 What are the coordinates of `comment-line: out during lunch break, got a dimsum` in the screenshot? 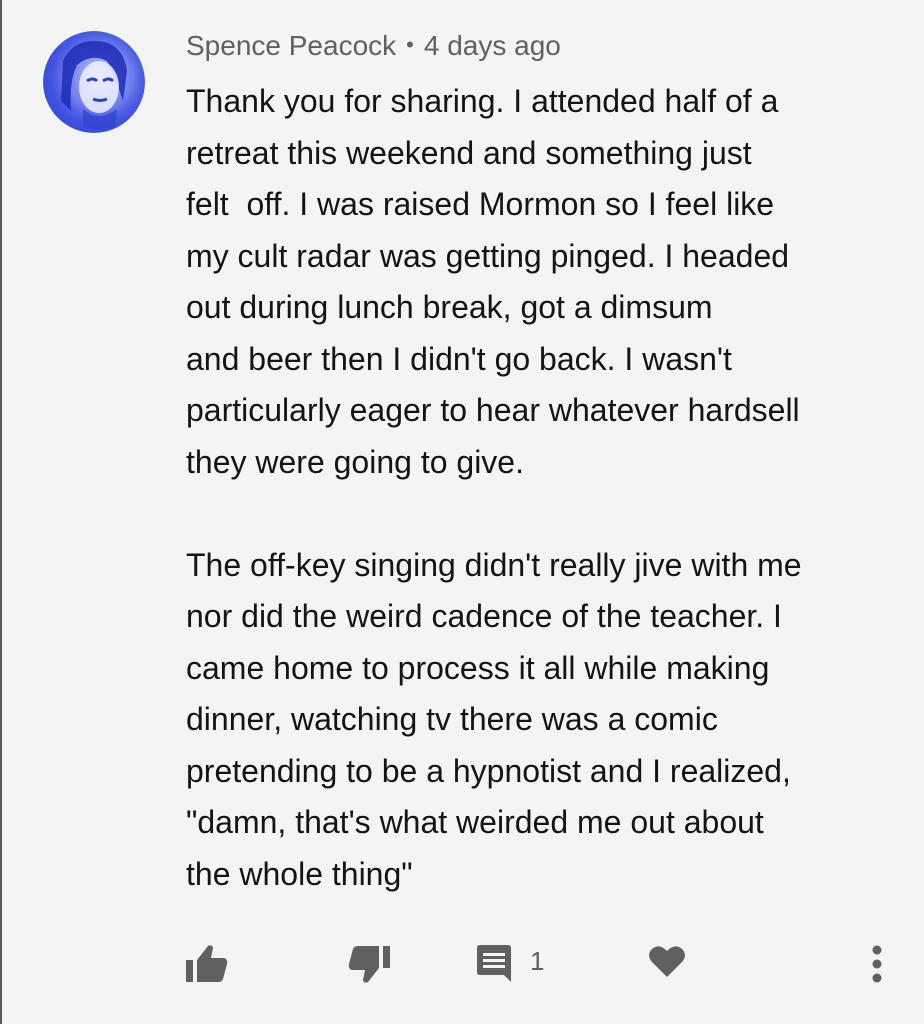 It's located at (449, 307).